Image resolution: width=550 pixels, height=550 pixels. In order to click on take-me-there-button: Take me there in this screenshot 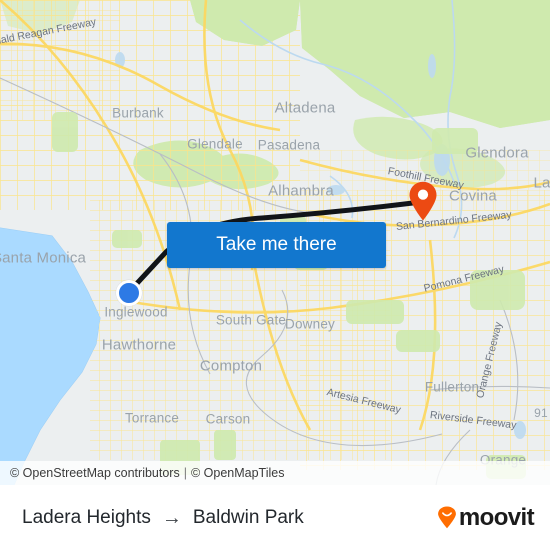, I will do `click(276, 245)`.